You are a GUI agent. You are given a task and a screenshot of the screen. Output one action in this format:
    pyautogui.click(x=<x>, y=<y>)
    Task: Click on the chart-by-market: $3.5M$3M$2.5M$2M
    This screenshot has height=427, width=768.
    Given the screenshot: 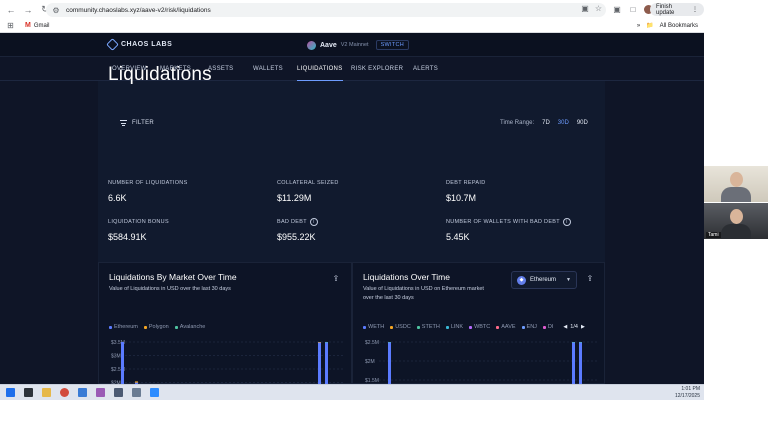 What is the action you would take?
    pyautogui.click(x=228, y=362)
    